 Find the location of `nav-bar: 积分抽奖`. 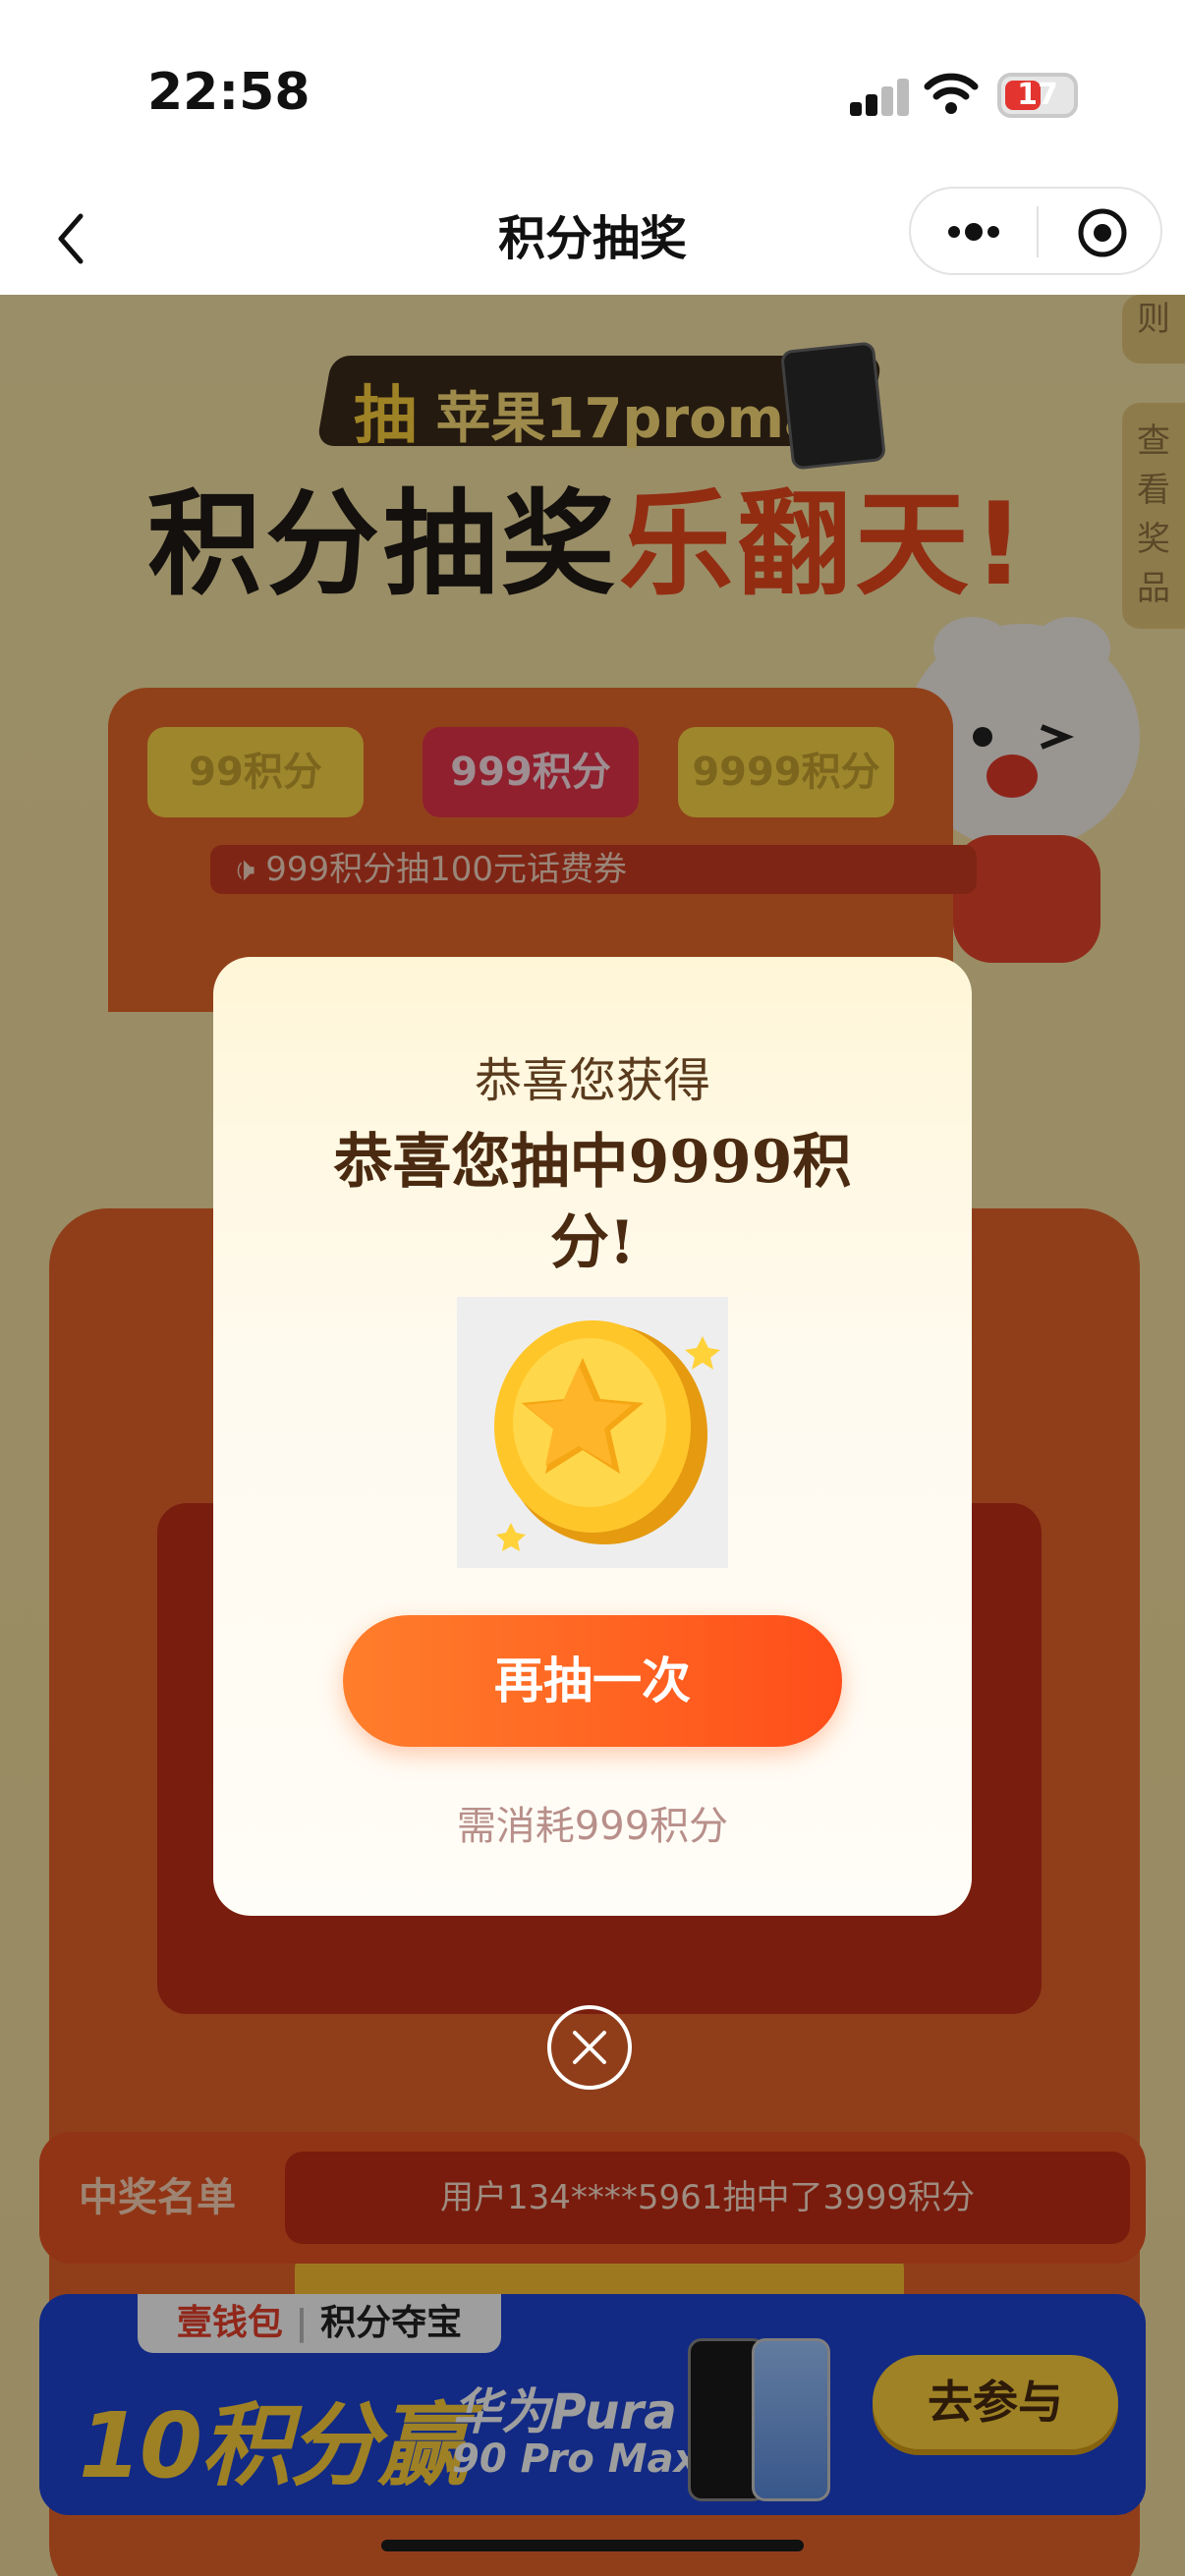

nav-bar: 积分抽奖 is located at coordinates (592, 241).